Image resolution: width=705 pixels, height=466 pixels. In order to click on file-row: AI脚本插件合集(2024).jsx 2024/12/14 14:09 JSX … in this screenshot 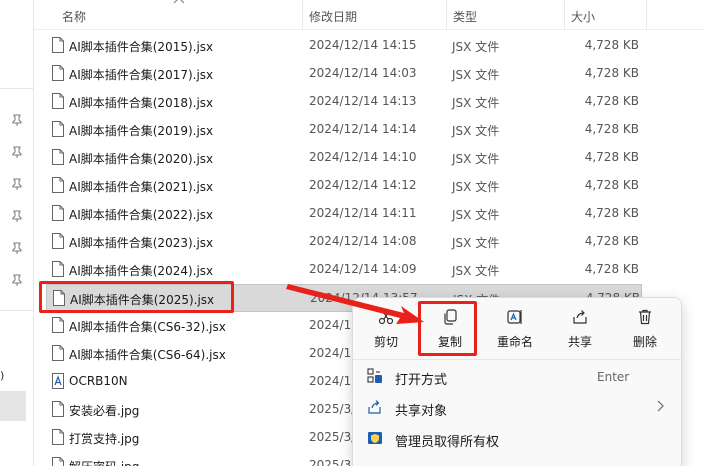, I will do `click(344, 270)`.